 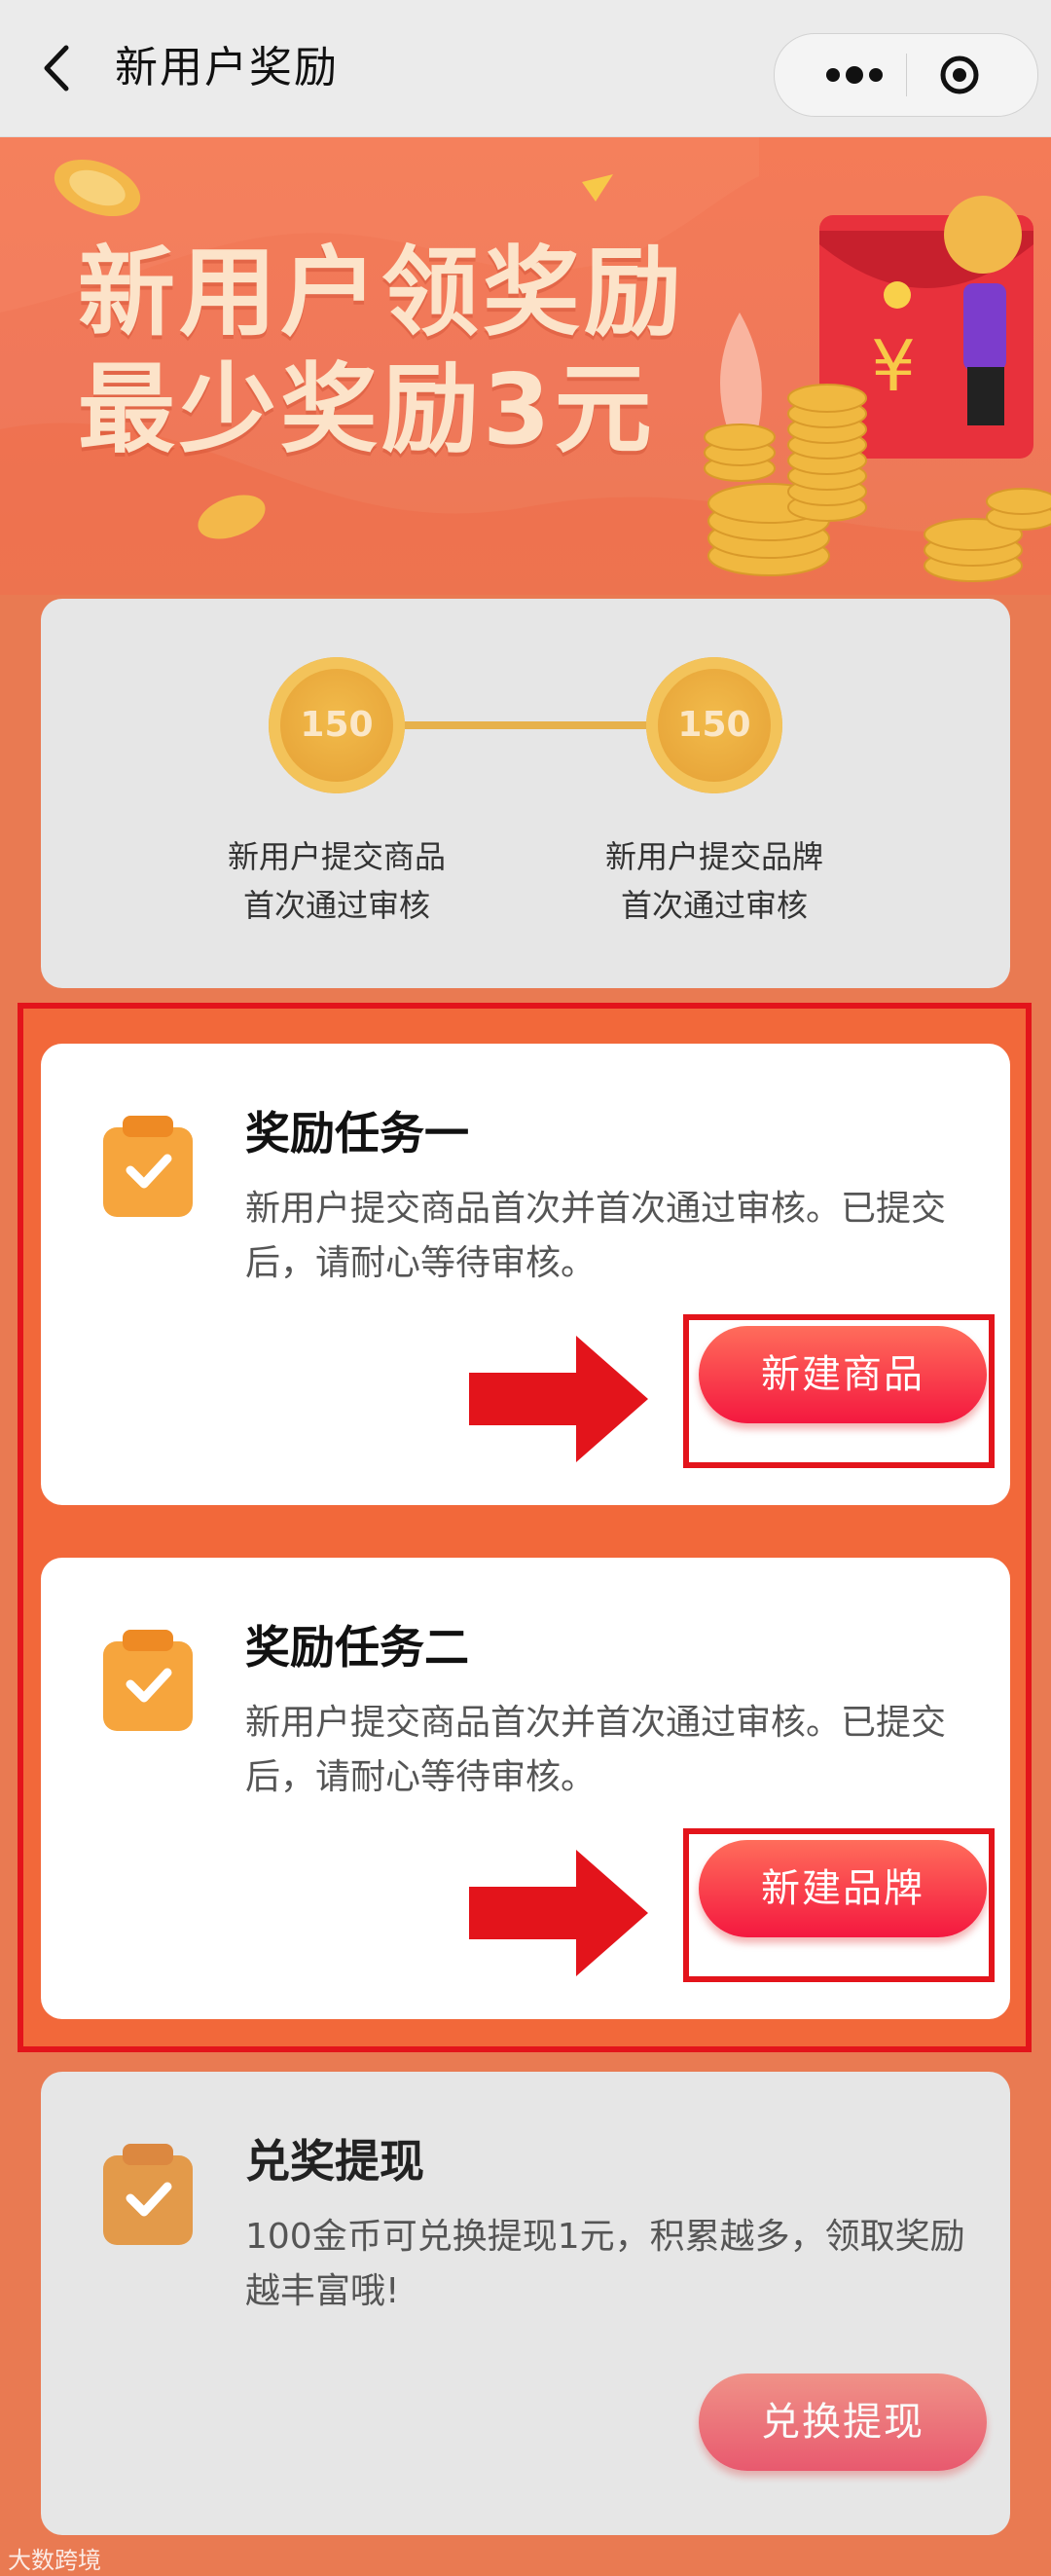 What do you see at coordinates (525, 793) in the screenshot?
I see `reward-progress-card: 150 150 新用户提交商品 首次通过审核 新用户提交品牌 首次通过审核` at bounding box center [525, 793].